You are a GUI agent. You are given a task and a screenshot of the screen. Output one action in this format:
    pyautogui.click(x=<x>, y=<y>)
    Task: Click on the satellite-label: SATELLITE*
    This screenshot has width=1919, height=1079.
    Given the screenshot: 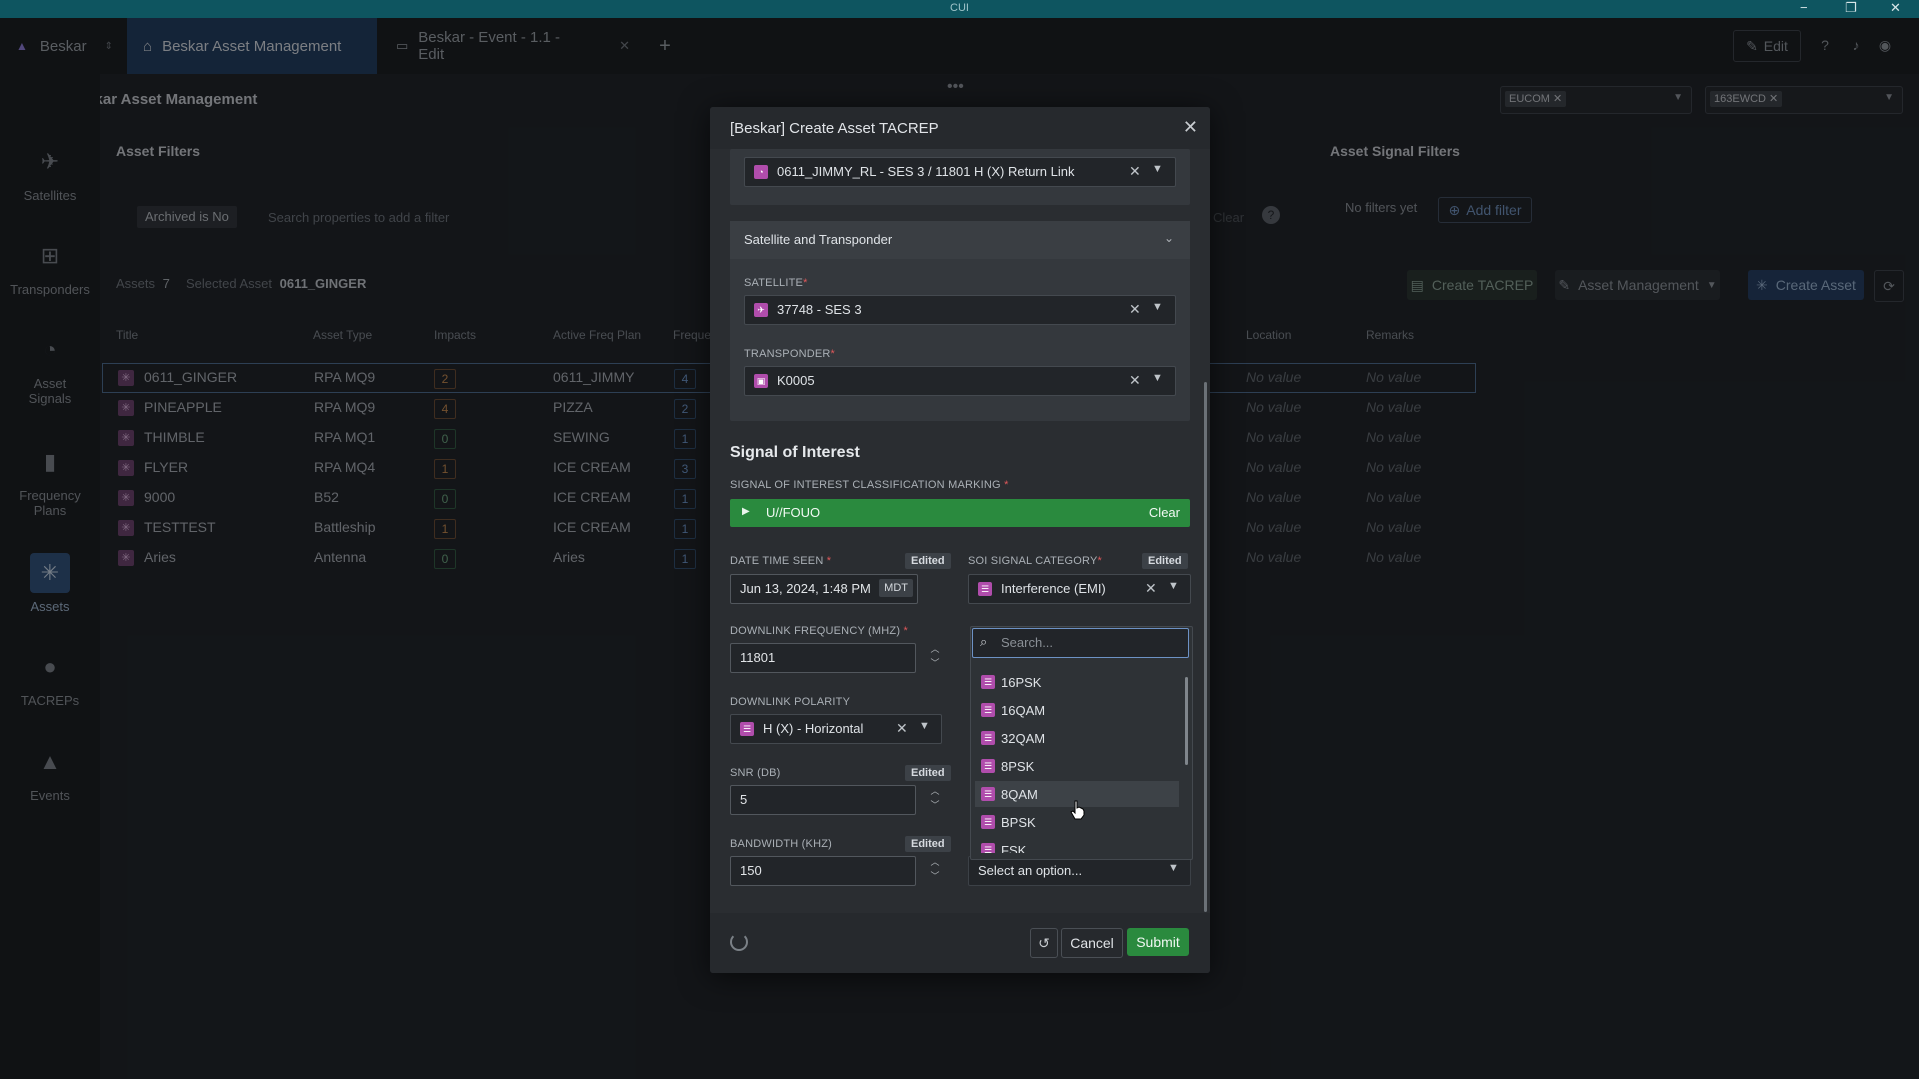 What is the action you would take?
    pyautogui.click(x=776, y=283)
    